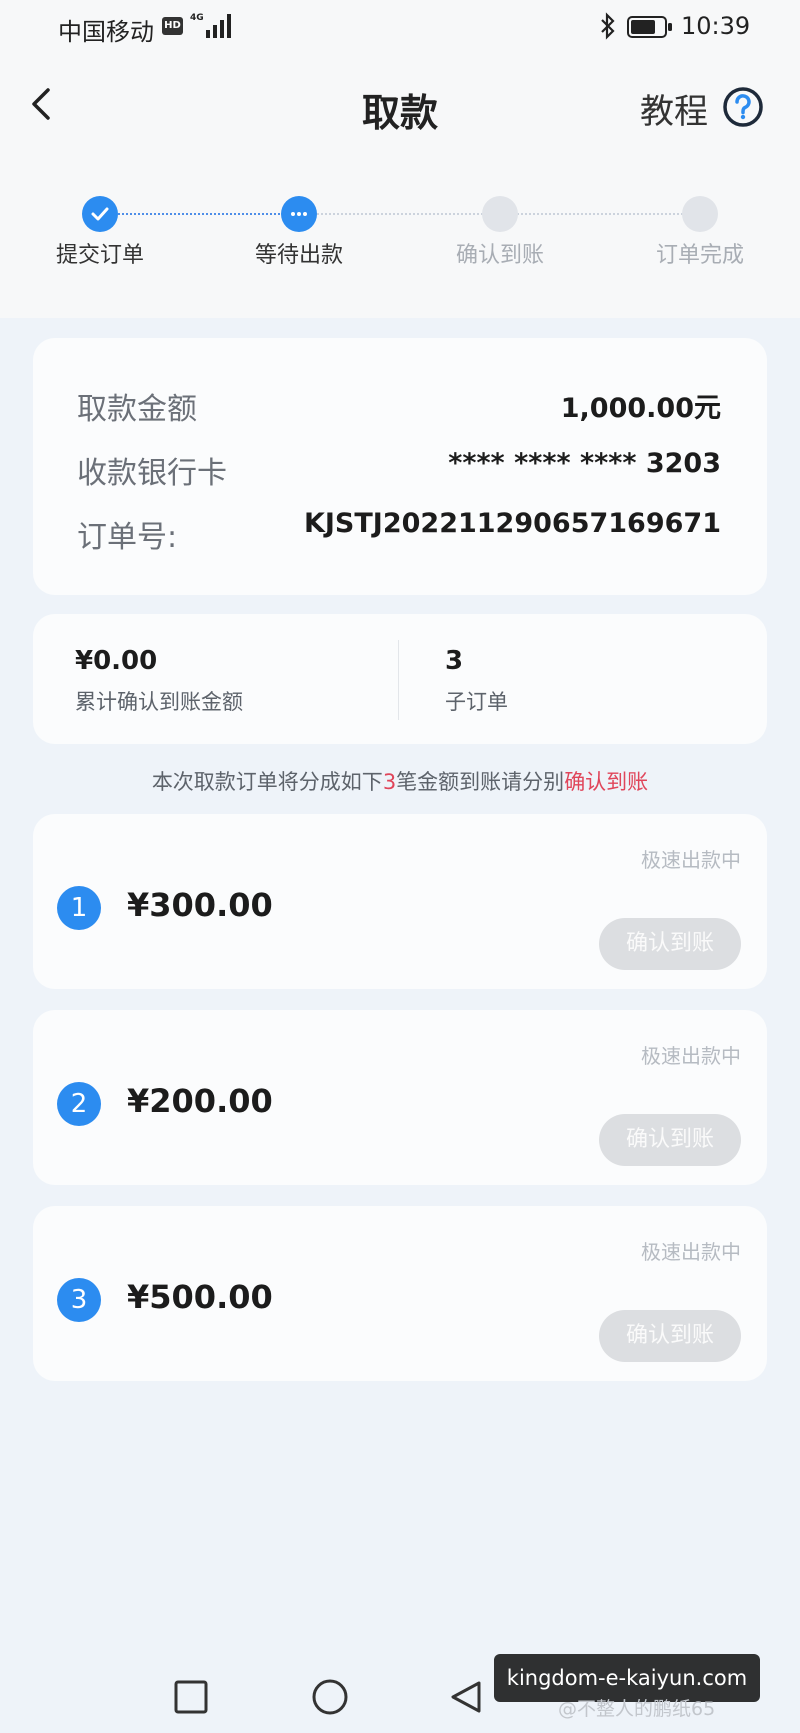 This screenshot has width=800, height=1733. I want to click on notice-count: 3, so click(389, 782).